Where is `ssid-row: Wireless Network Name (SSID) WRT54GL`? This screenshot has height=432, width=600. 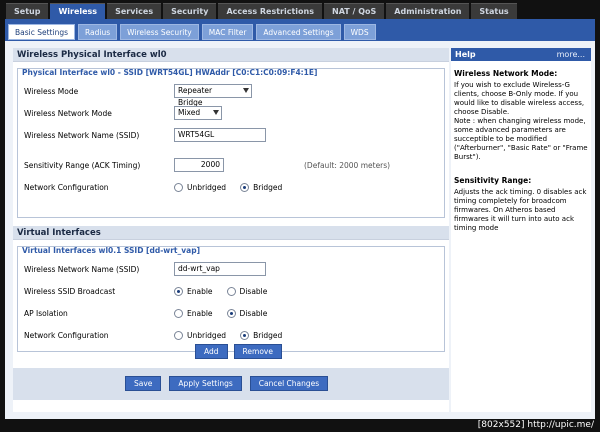
ssid-row: Wireless Network Name (SSID) WRT54GL is located at coordinates (231, 135).